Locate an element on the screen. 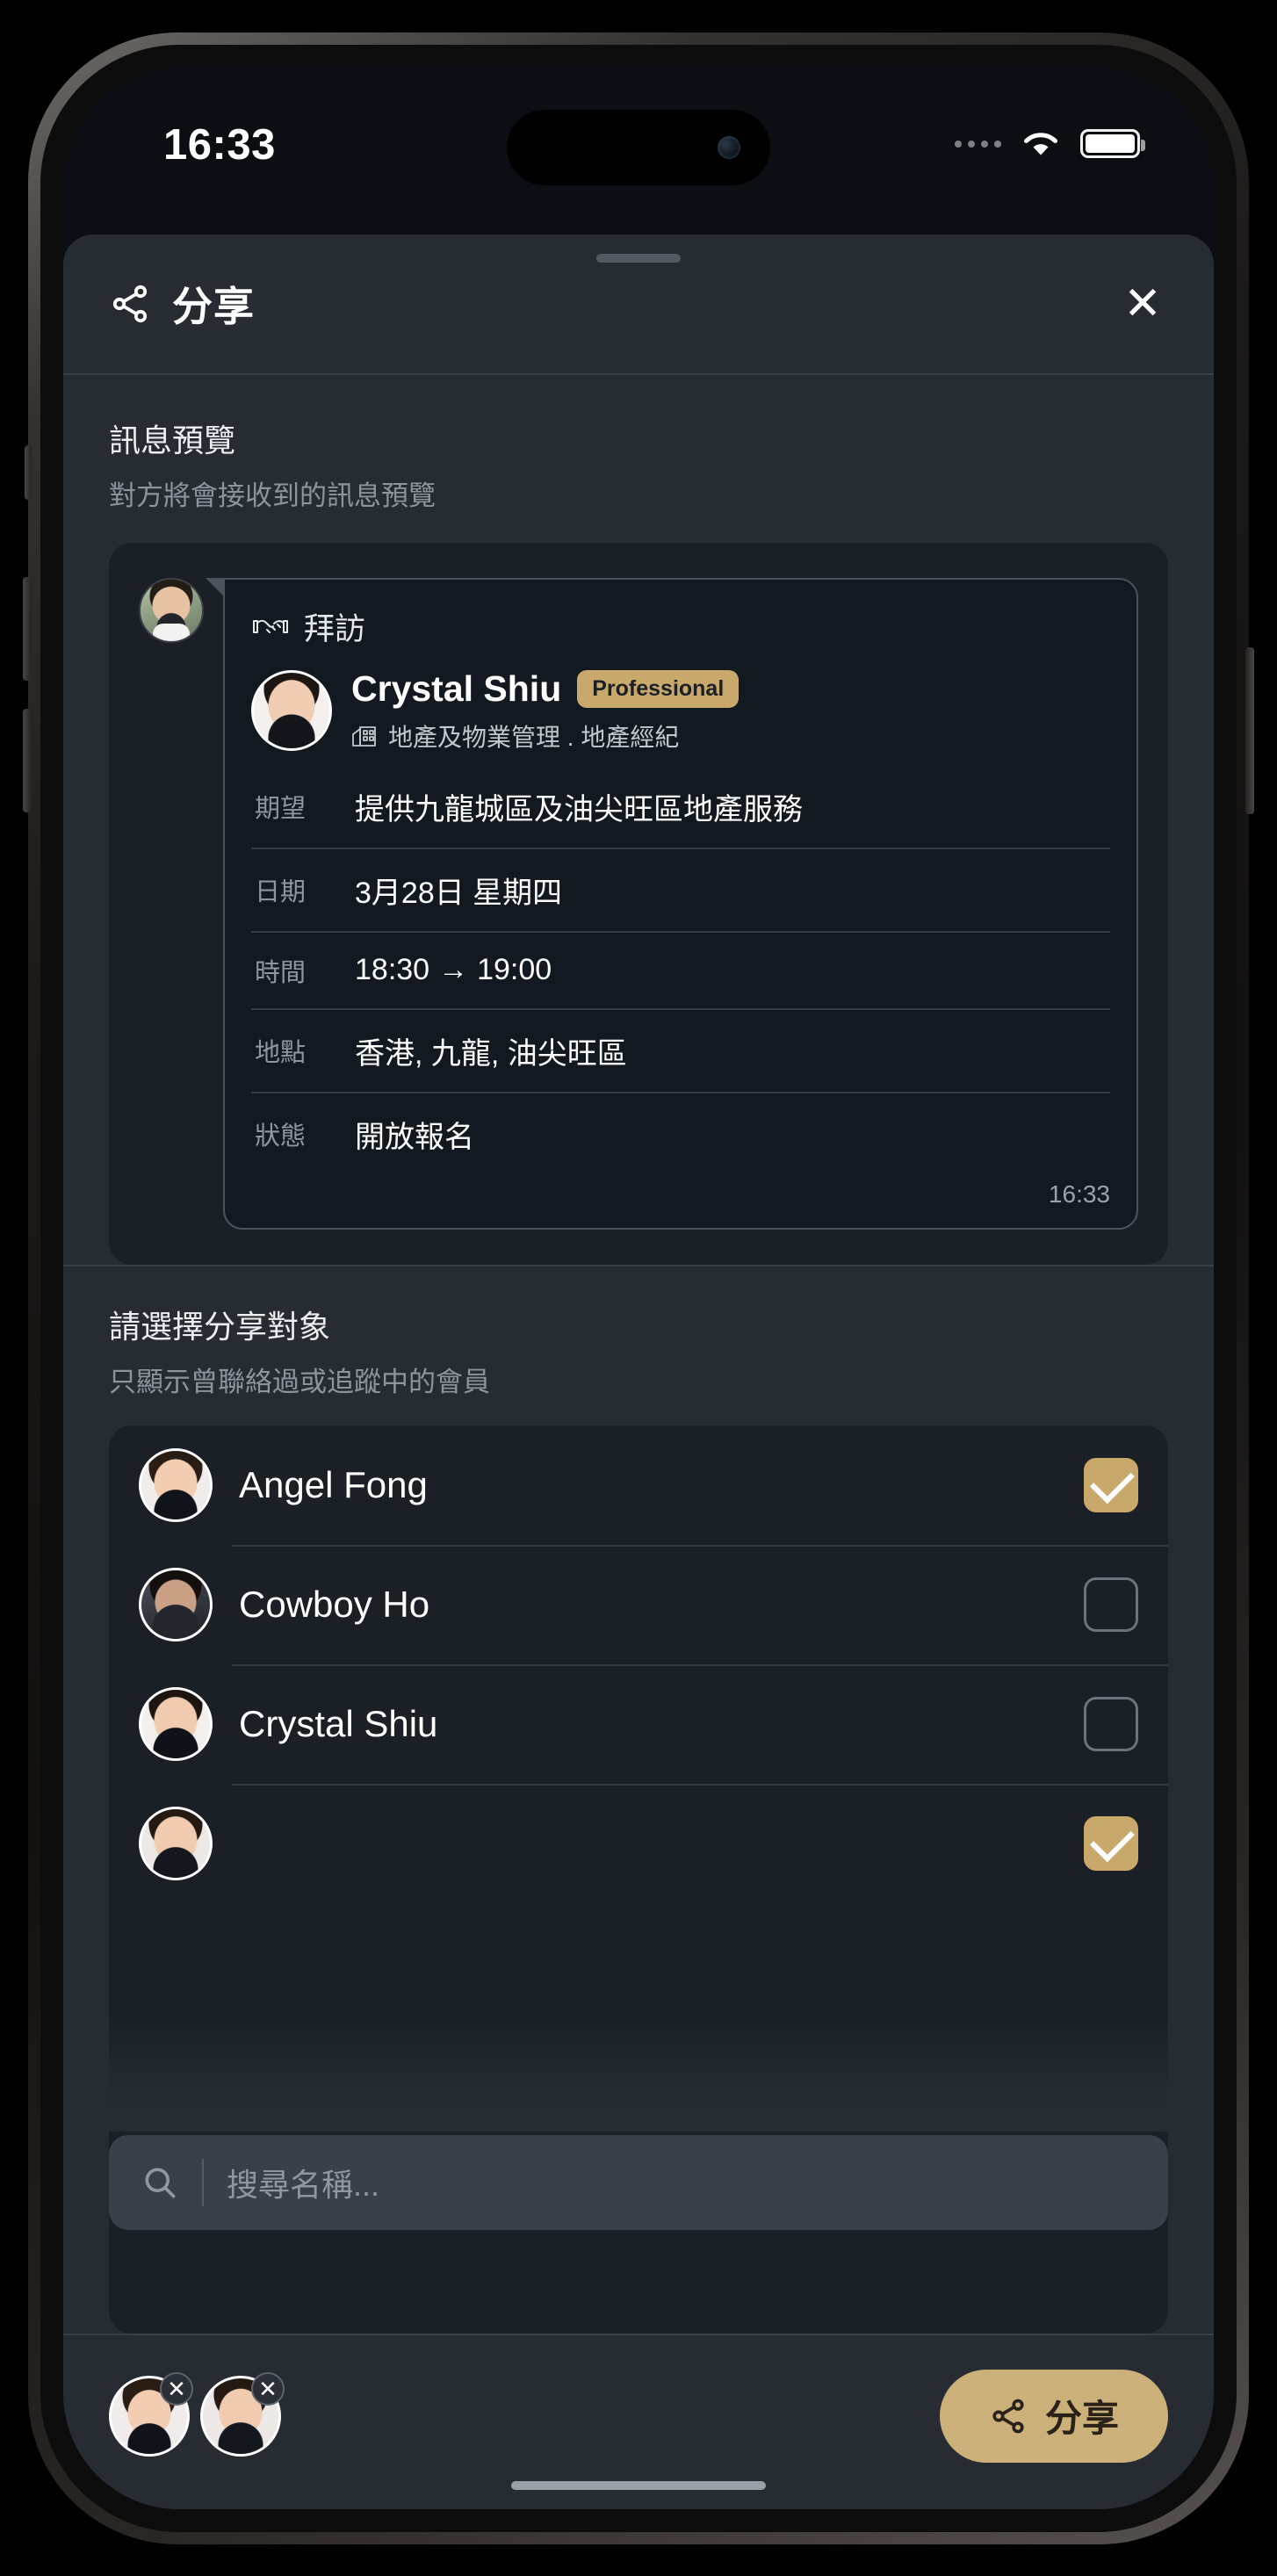  detail-value: 18:30 → 19:00 is located at coordinates (454, 970).